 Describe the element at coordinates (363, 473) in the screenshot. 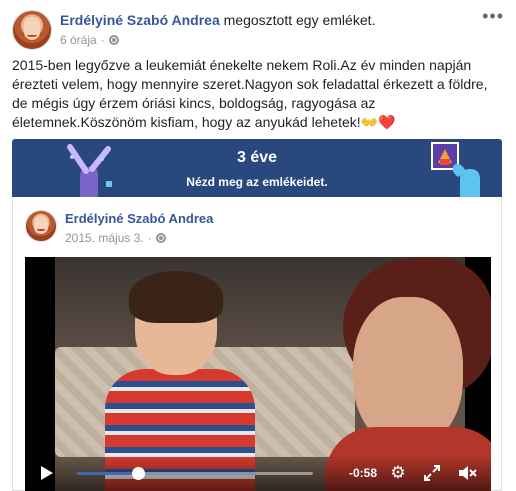

I see `time-remaining: -0:58` at that location.